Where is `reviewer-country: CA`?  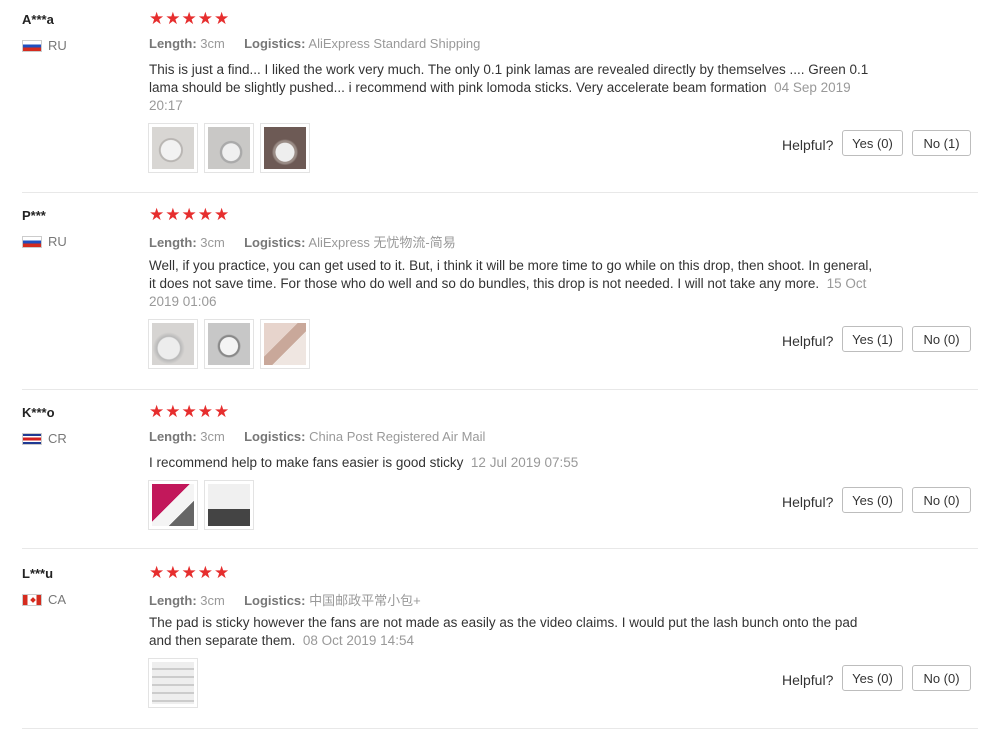
reviewer-country: CA is located at coordinates (44, 599).